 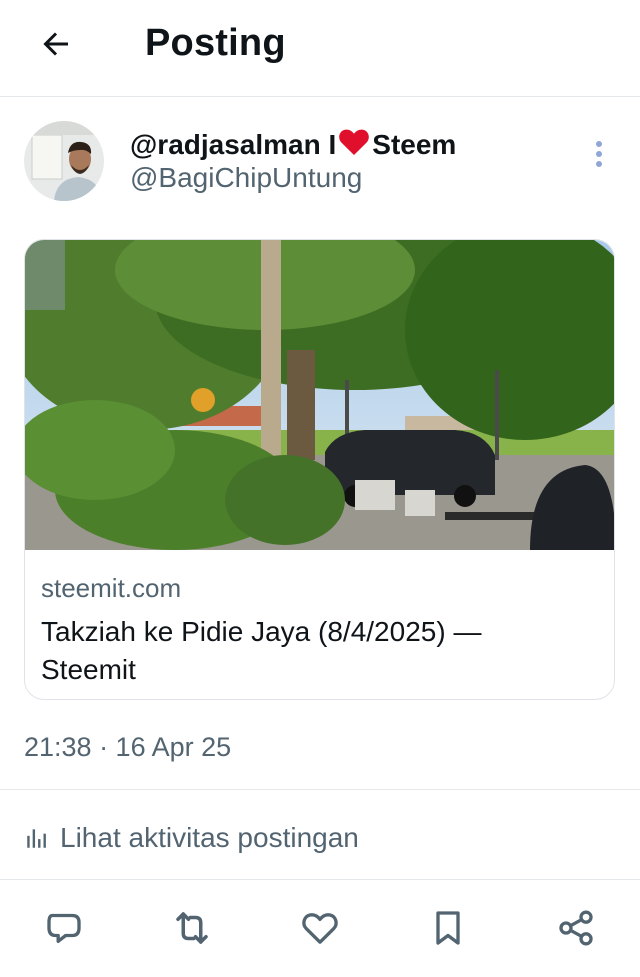 I want to click on share-button, so click(x=576, y=928).